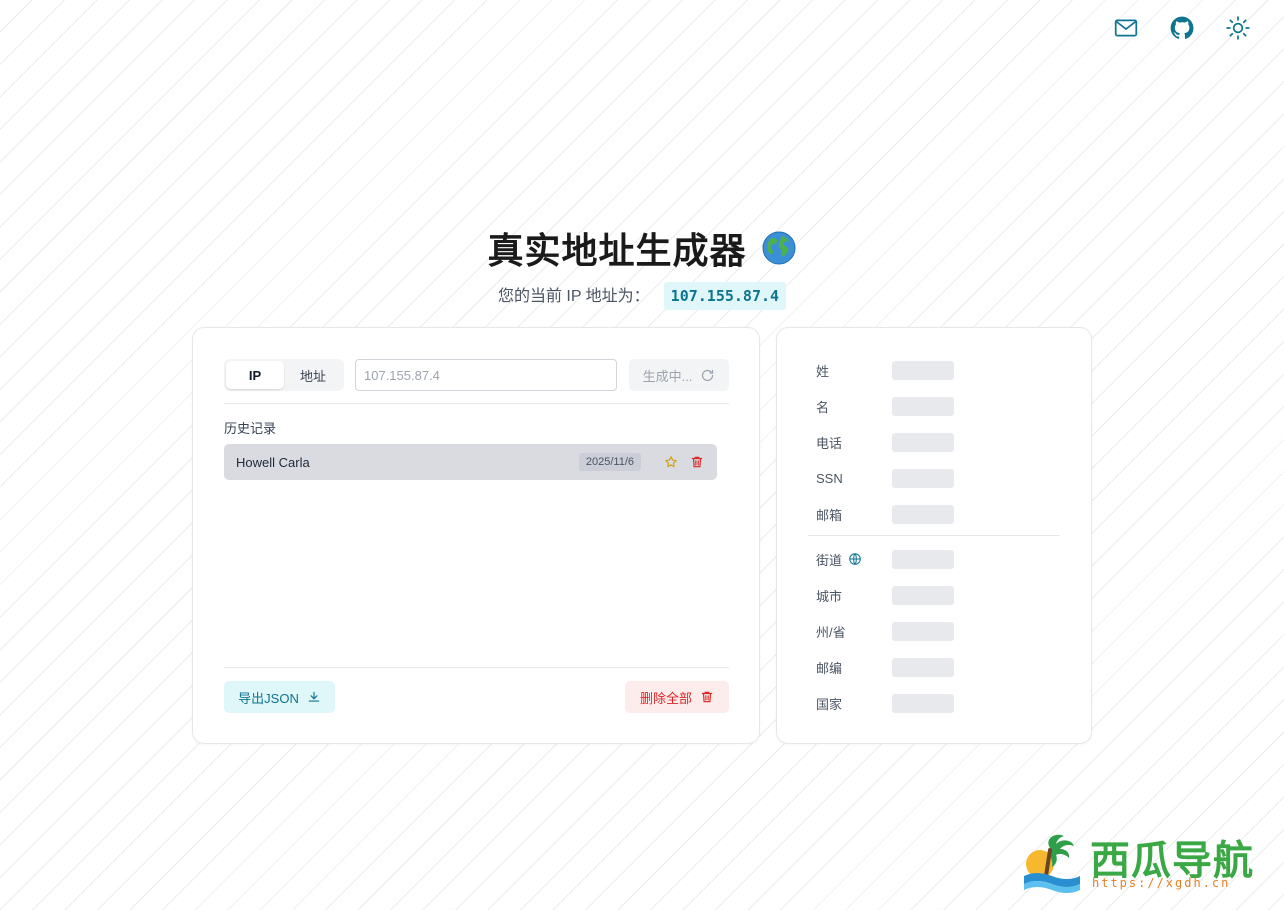 This screenshot has height=910, width=1284. What do you see at coordinates (255, 375) in the screenshot?
I see `tab-ip: IP` at bounding box center [255, 375].